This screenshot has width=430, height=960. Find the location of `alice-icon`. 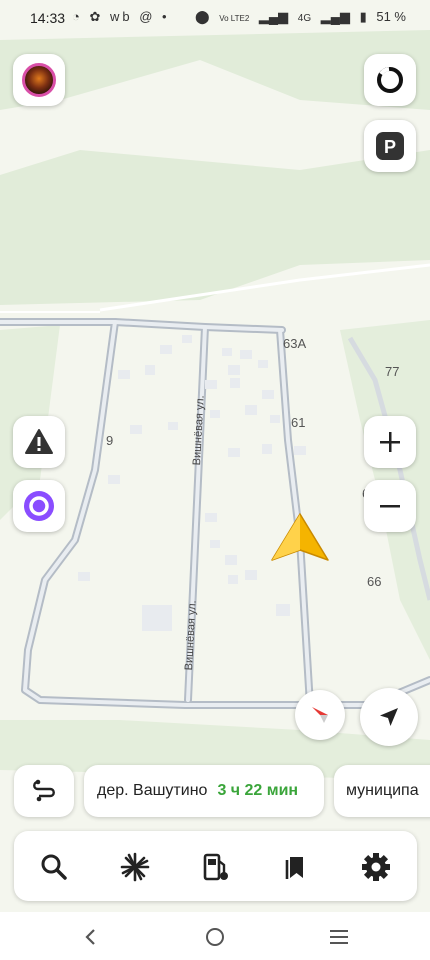

alice-icon is located at coordinates (39, 506).